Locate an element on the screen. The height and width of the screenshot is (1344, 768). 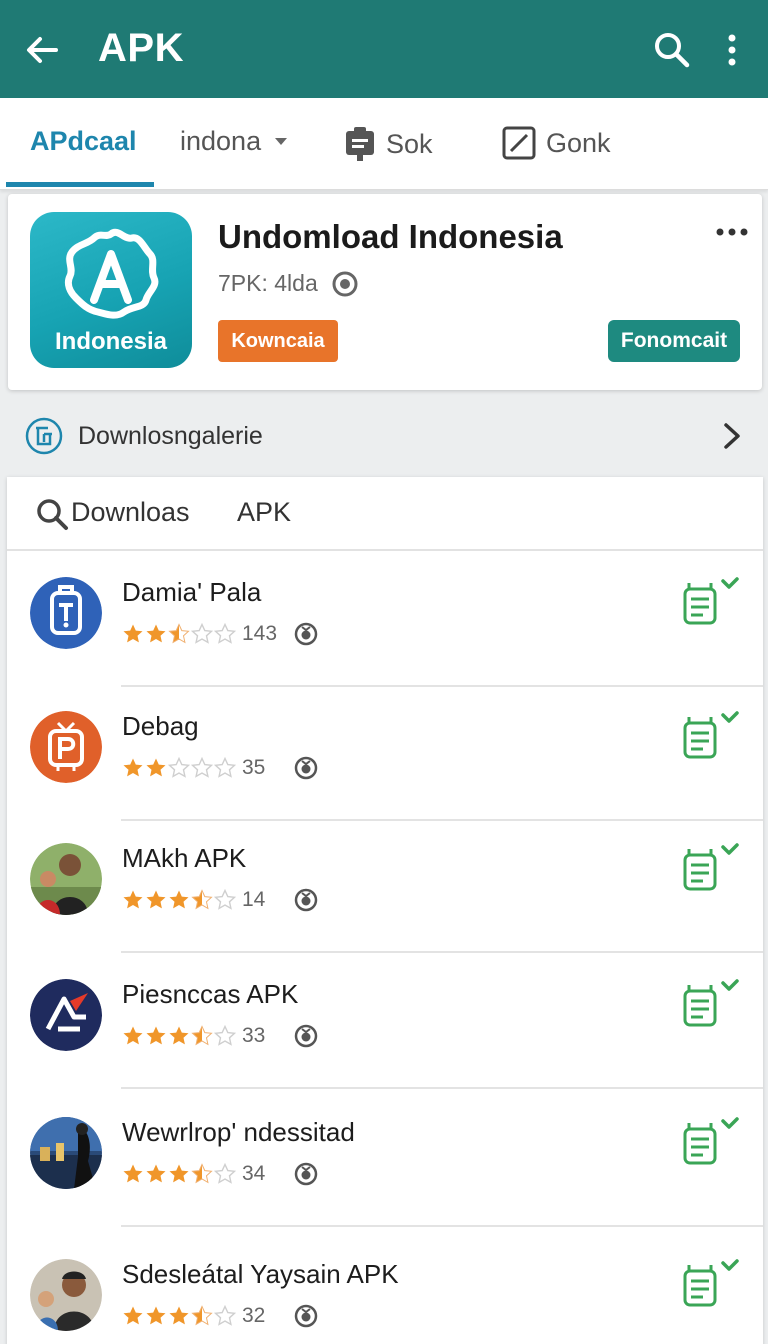
item-meta: 35 is located at coordinates (220, 768).